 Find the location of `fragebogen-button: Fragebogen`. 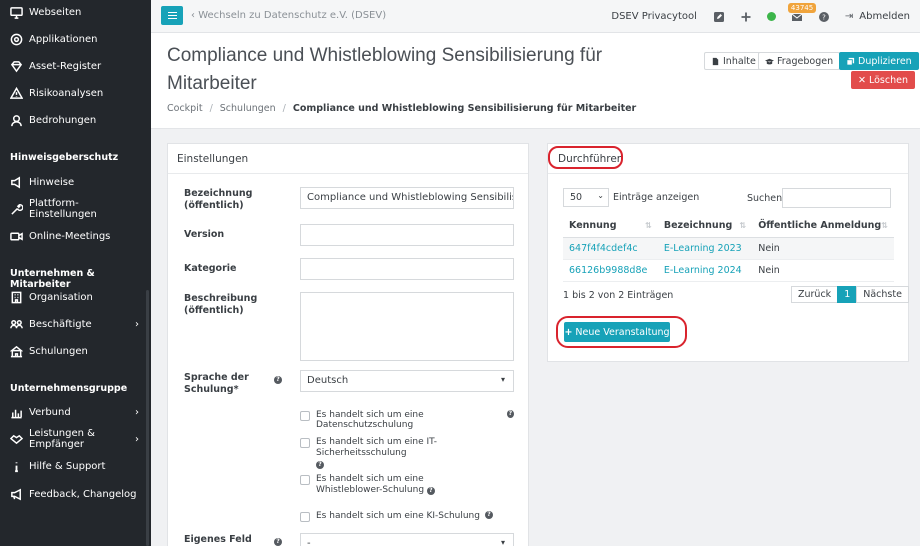

fragebogen-button: Fragebogen is located at coordinates (799, 61).